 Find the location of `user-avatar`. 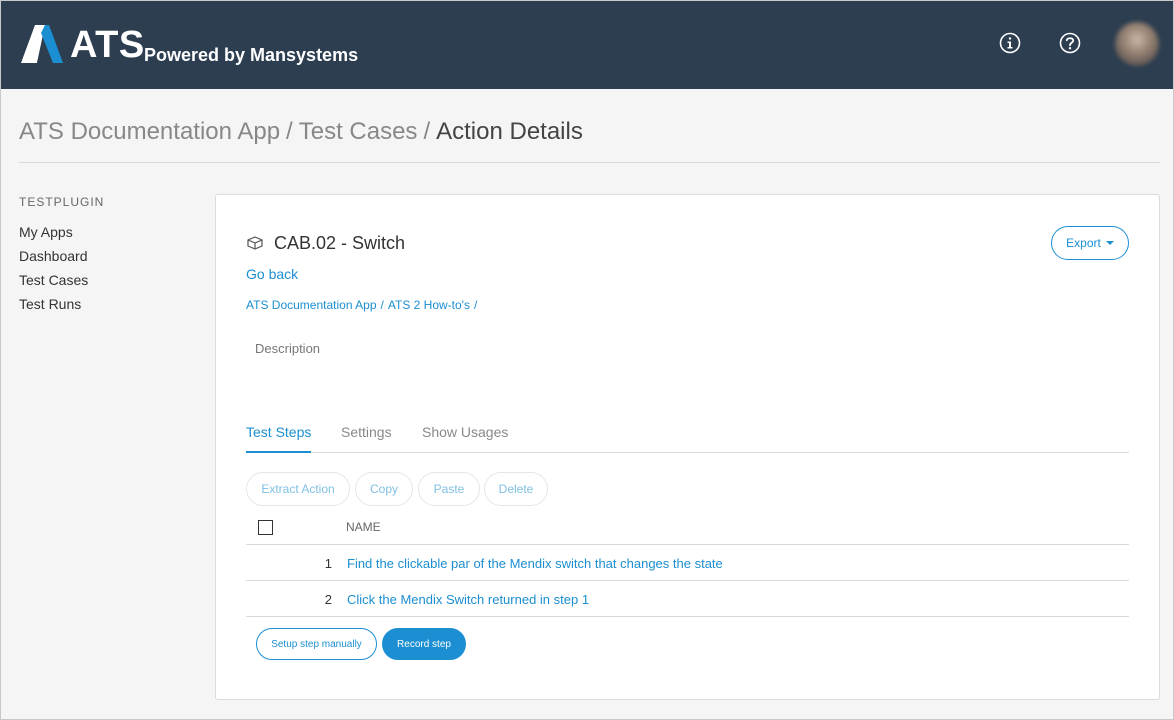

user-avatar is located at coordinates (1137, 44).